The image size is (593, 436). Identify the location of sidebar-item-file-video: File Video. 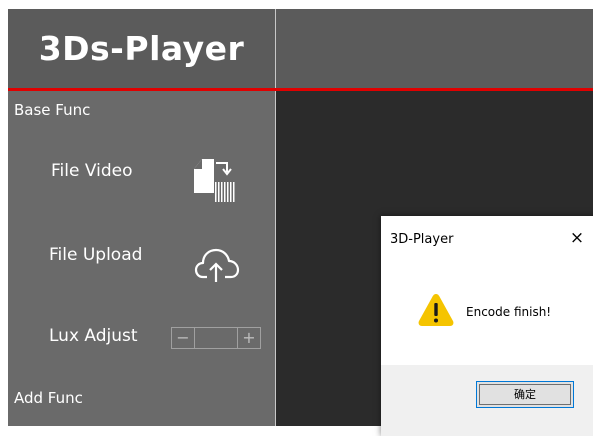
(91, 171).